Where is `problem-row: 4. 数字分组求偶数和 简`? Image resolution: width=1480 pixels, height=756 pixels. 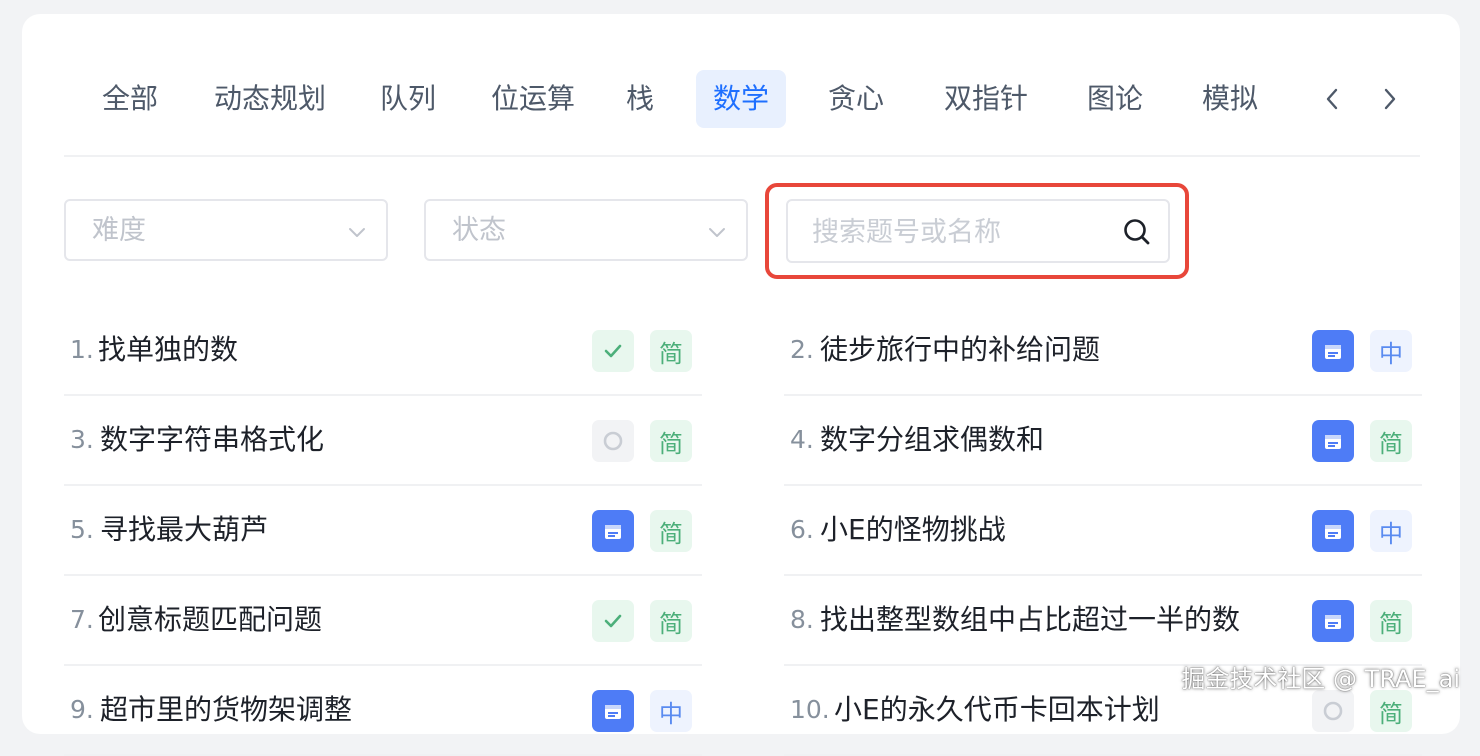 problem-row: 4. 数字分组求偶数和 简 is located at coordinates (1103, 441).